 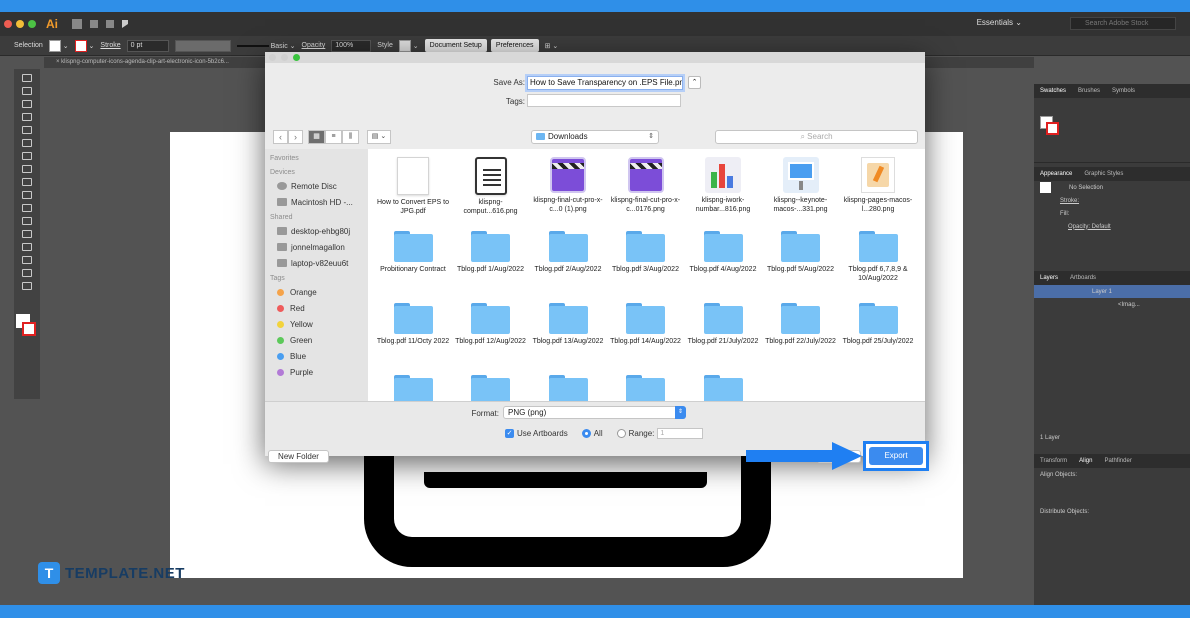 What do you see at coordinates (680, 433) in the screenshot?
I see `range-input: 1` at bounding box center [680, 433].